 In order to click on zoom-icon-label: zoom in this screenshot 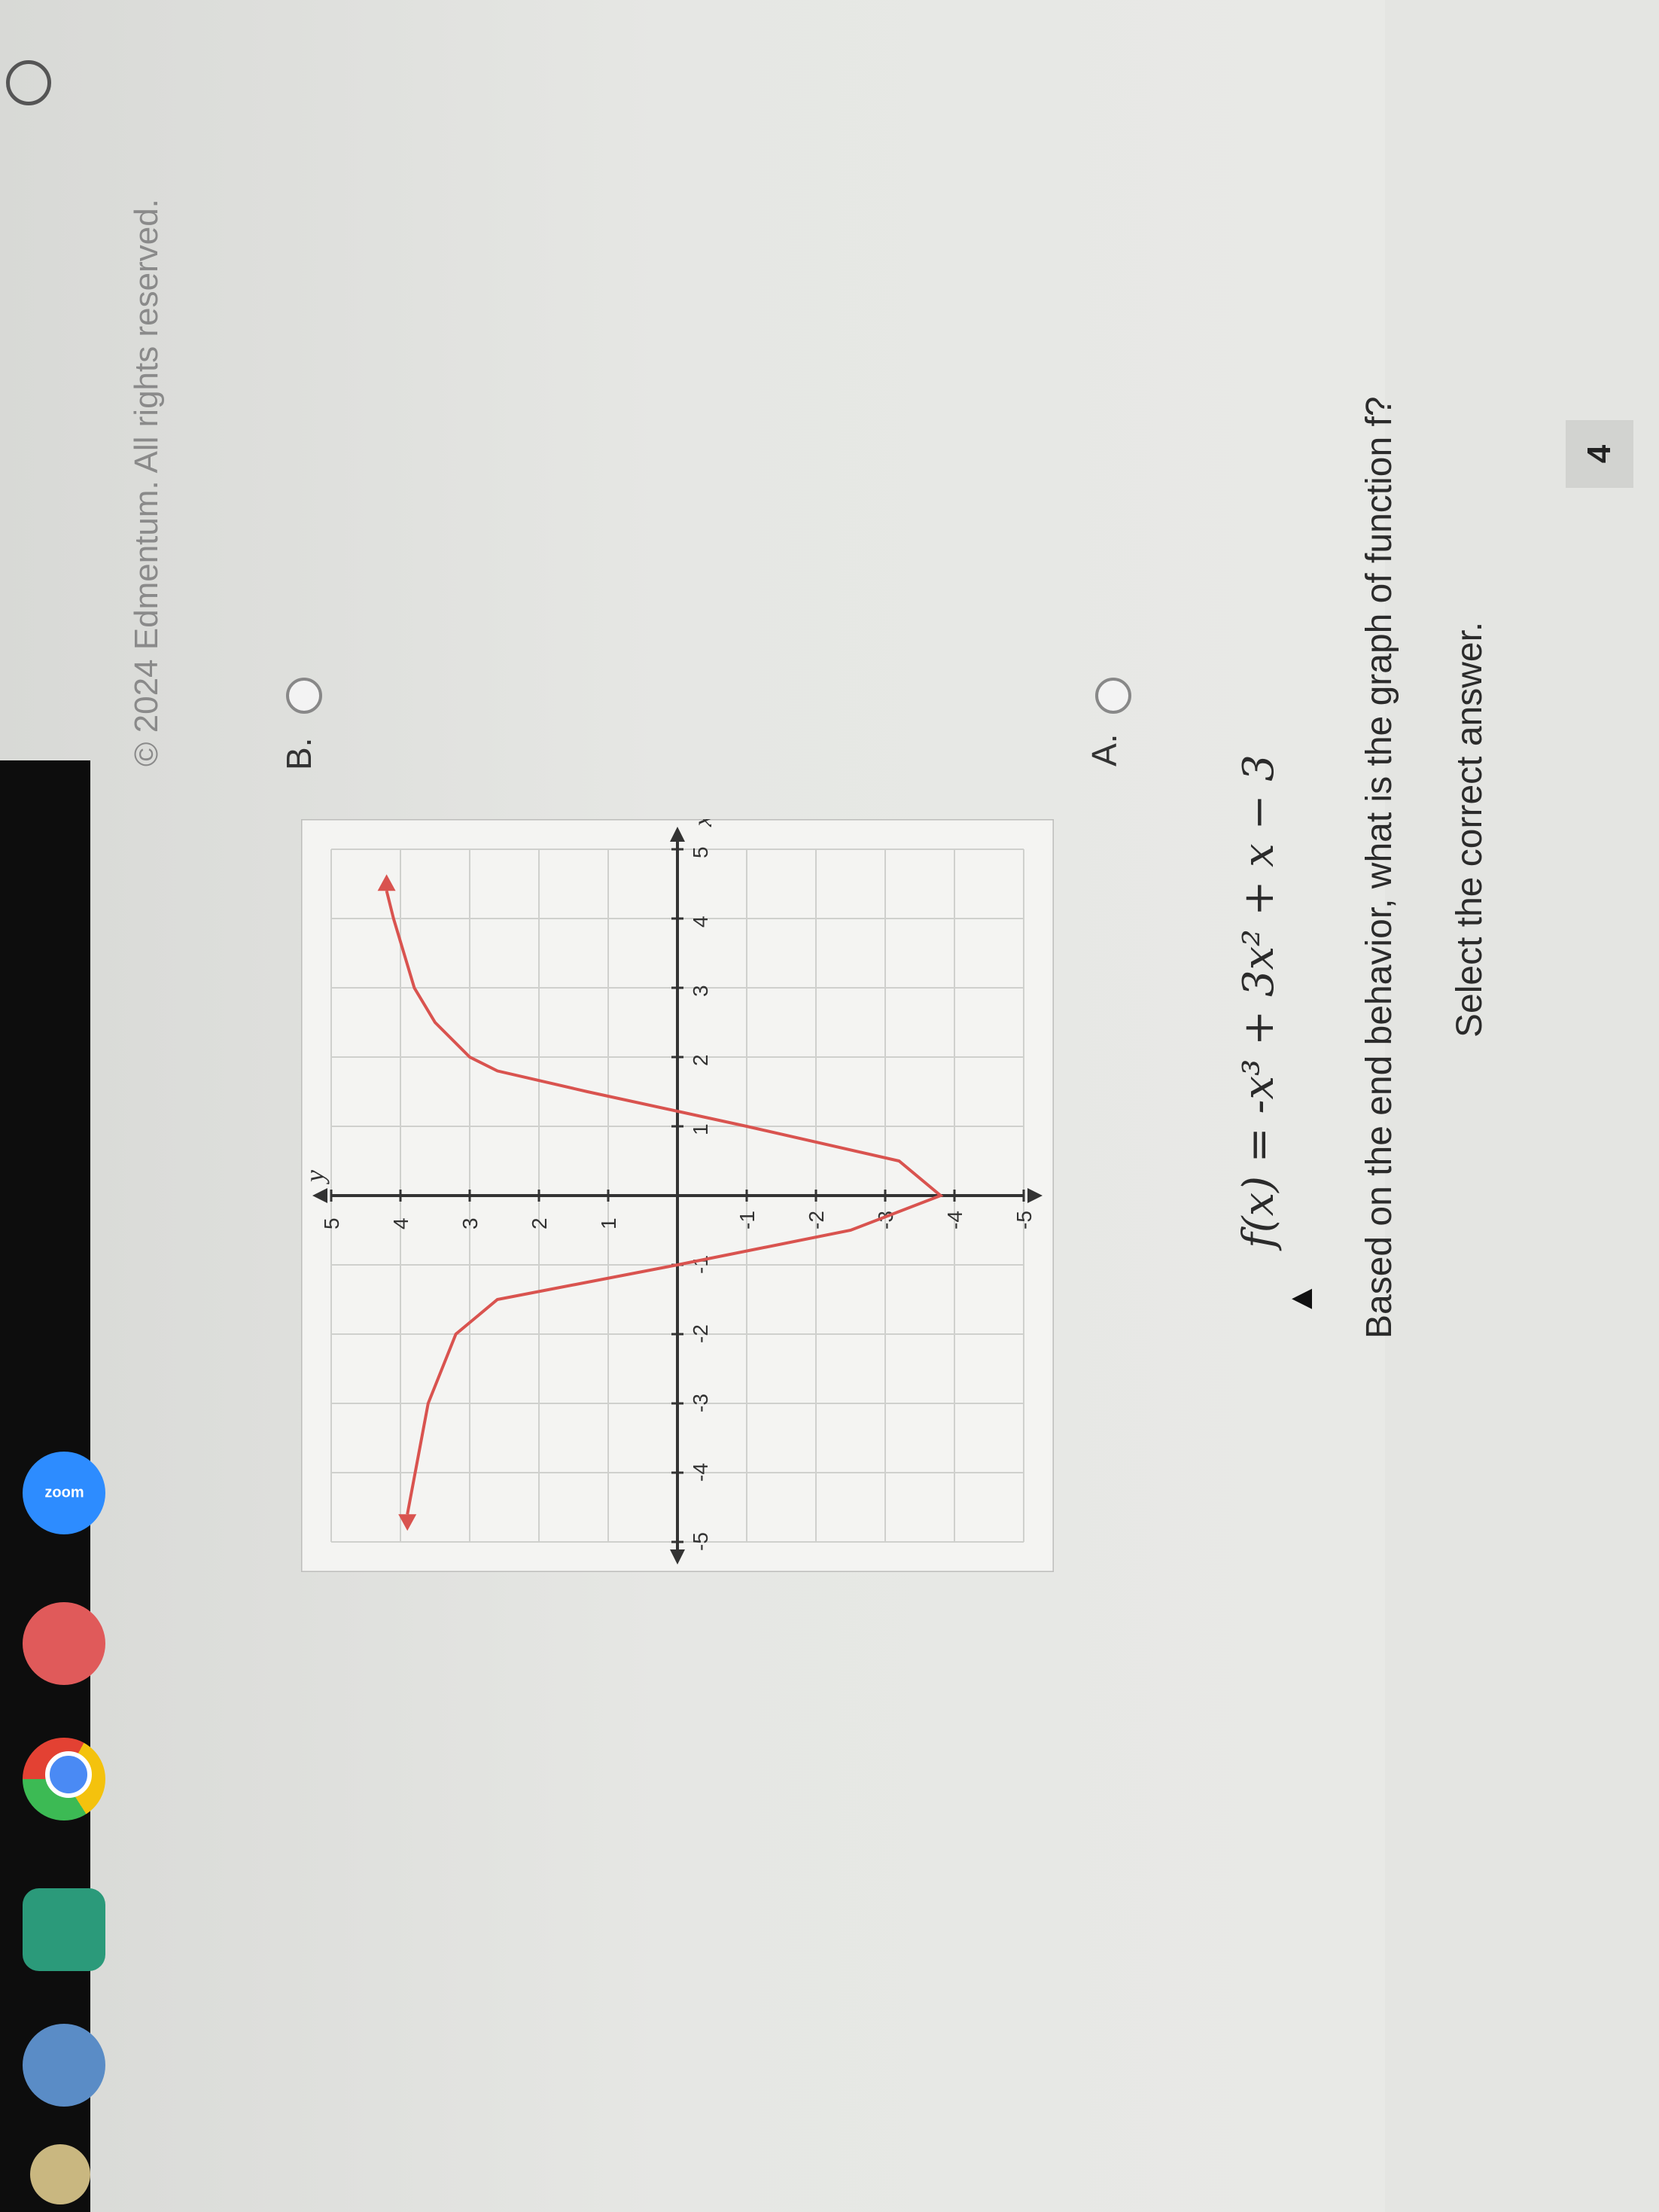, I will do `click(64, 1492)`.